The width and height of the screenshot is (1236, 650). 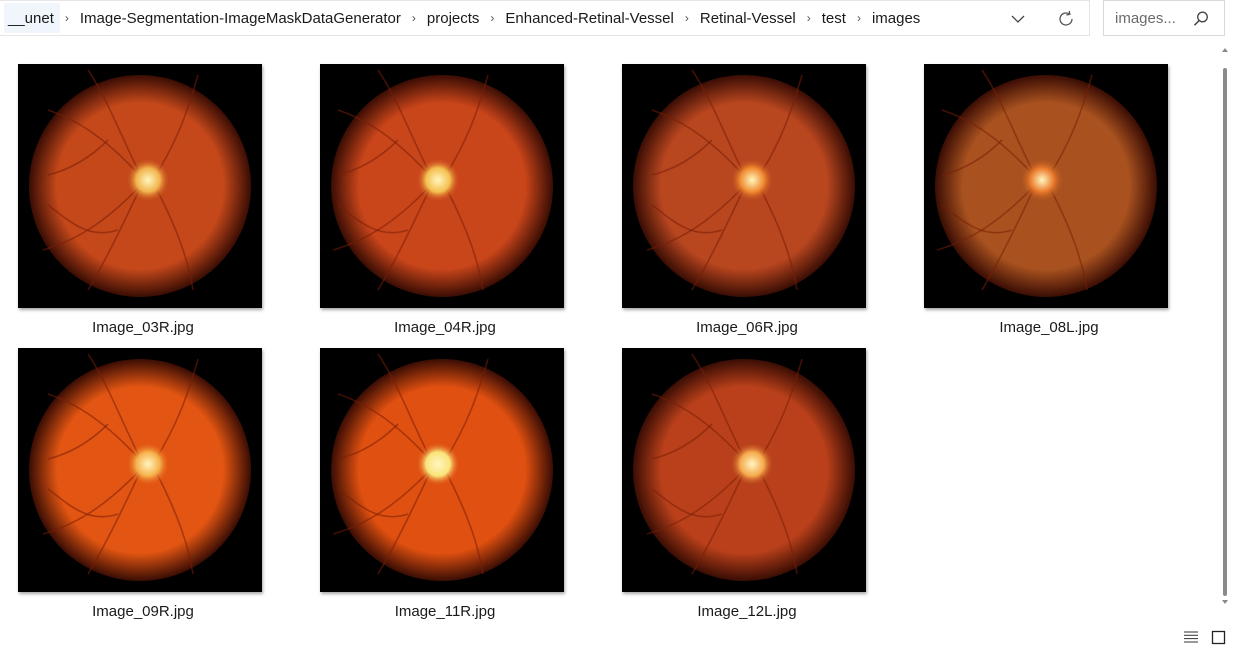 I want to click on details-view-icon, so click(x=1191, y=637).